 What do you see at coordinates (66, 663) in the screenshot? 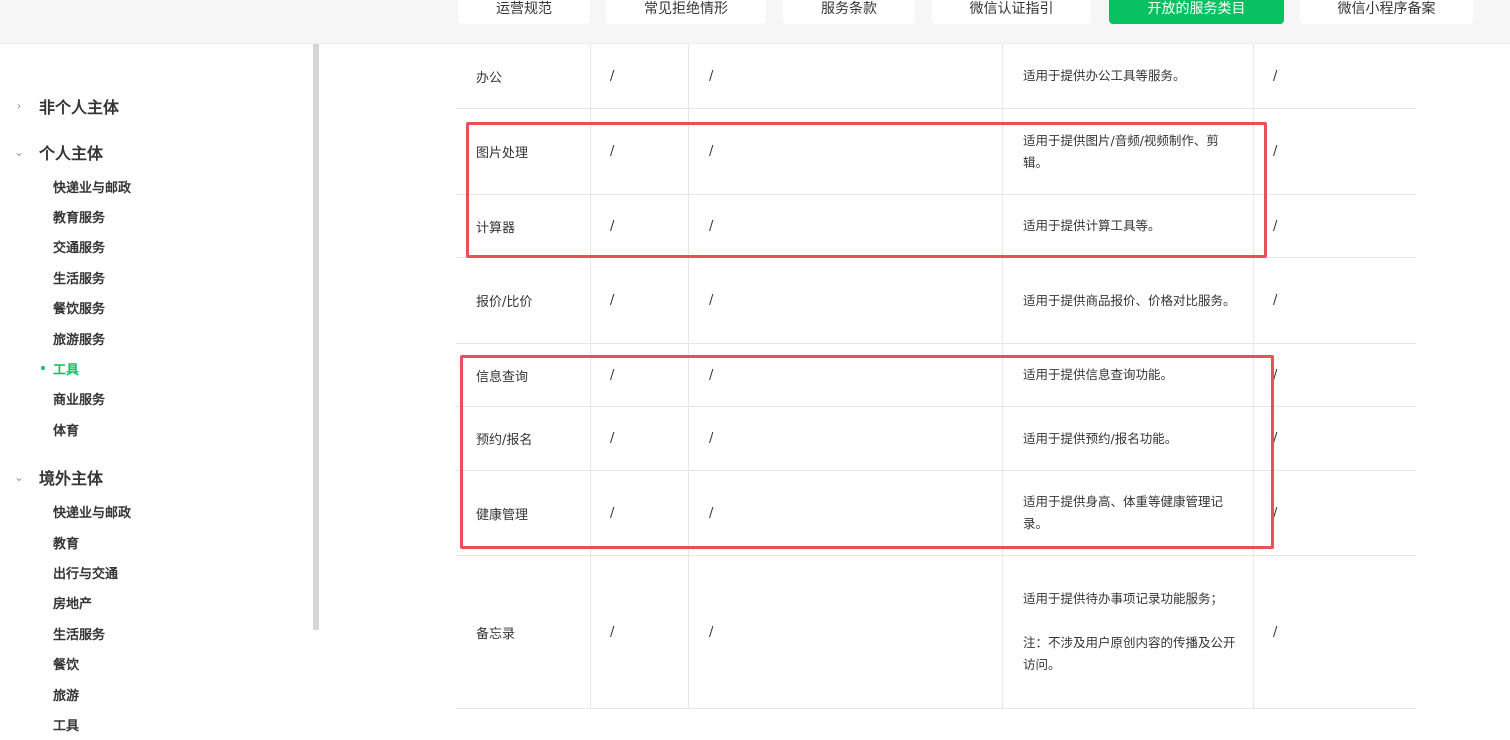
I see `sidebar-item-catering: 餐饮` at bounding box center [66, 663].